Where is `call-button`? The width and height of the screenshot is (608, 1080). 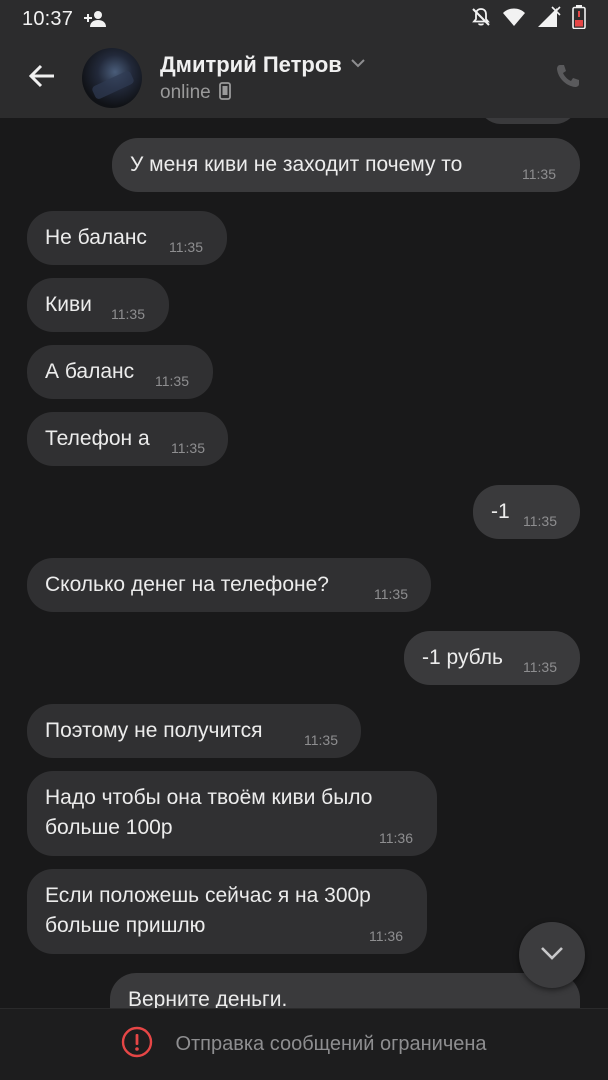 call-button is located at coordinates (568, 78).